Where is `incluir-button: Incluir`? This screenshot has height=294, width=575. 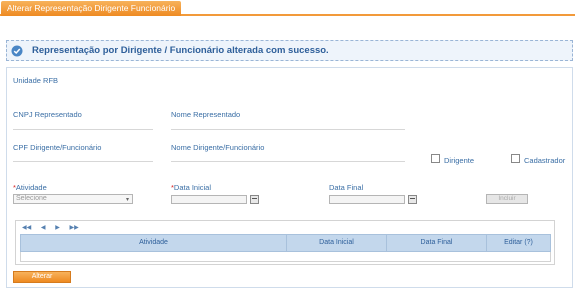
incluir-button: Incluir is located at coordinates (507, 199).